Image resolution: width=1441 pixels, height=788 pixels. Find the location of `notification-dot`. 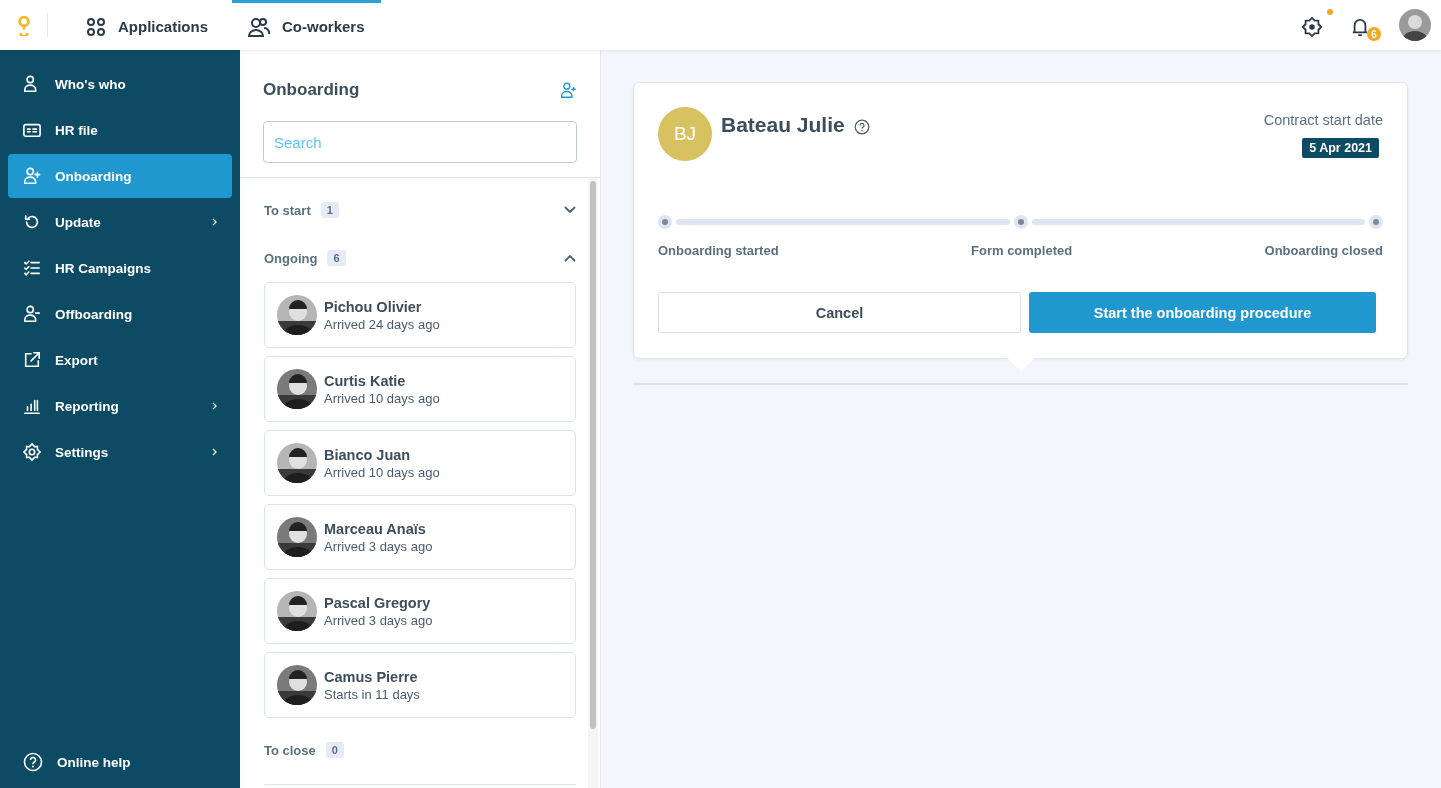

notification-dot is located at coordinates (1330, 12).